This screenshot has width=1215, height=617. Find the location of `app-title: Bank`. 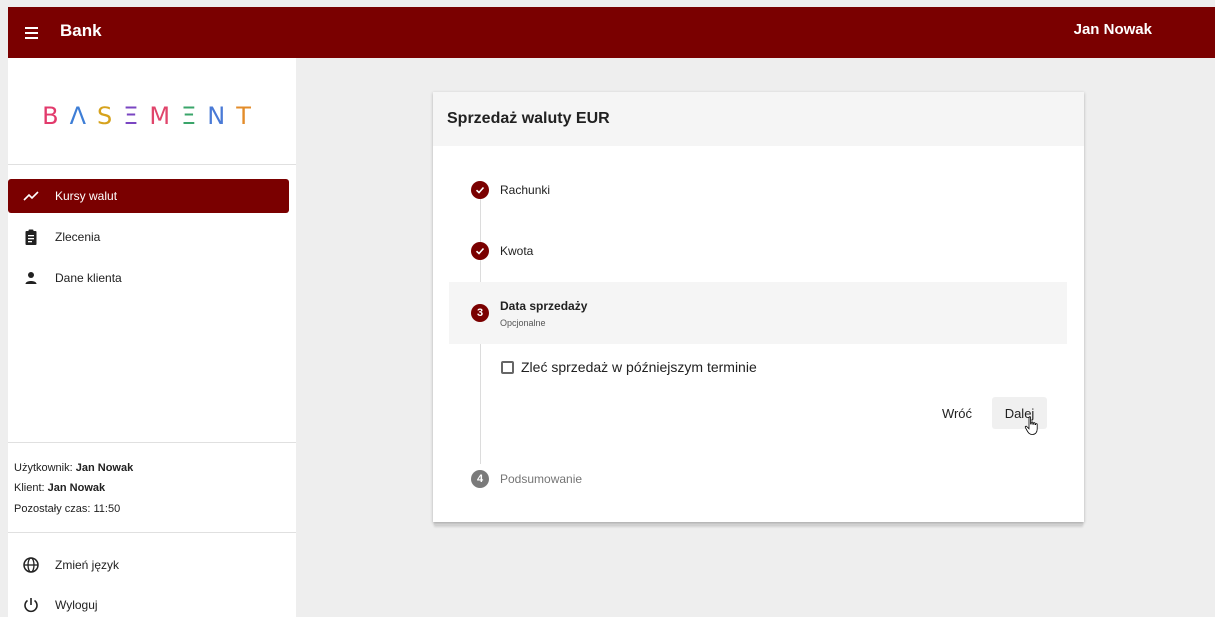

app-title: Bank is located at coordinates (81, 30).